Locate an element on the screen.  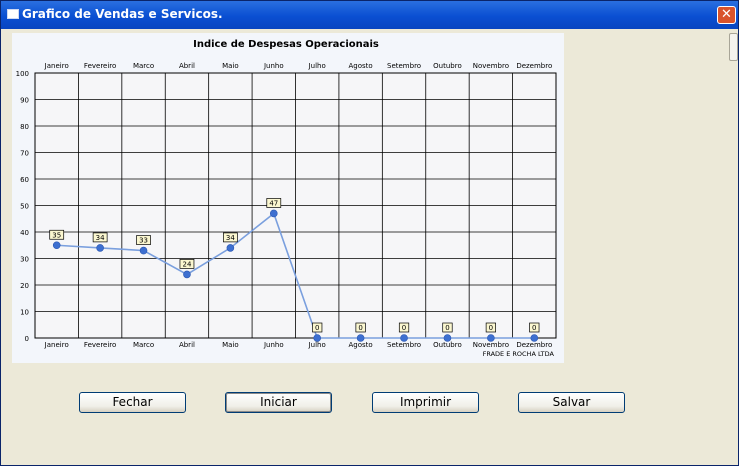
x-tick-label-top: Julho is located at coordinates (317, 66).